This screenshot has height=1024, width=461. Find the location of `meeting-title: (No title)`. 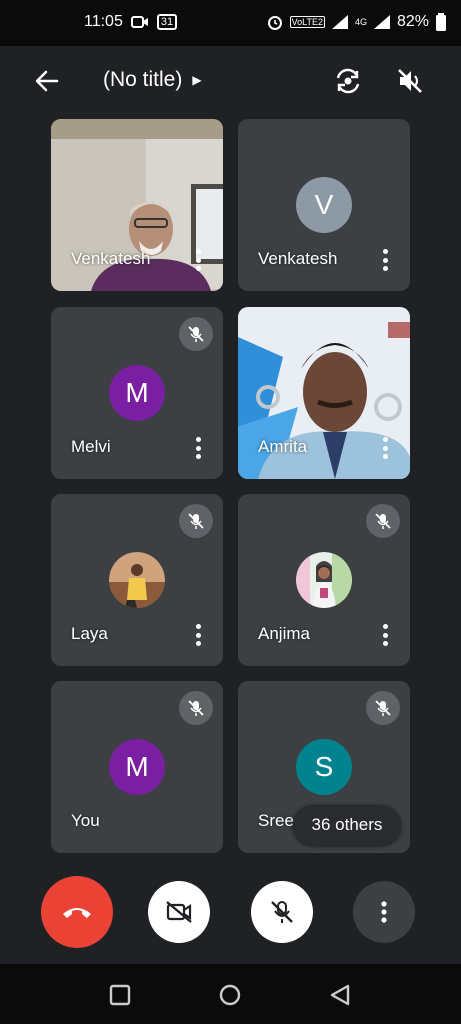

meeting-title: (No title) is located at coordinates (143, 79).